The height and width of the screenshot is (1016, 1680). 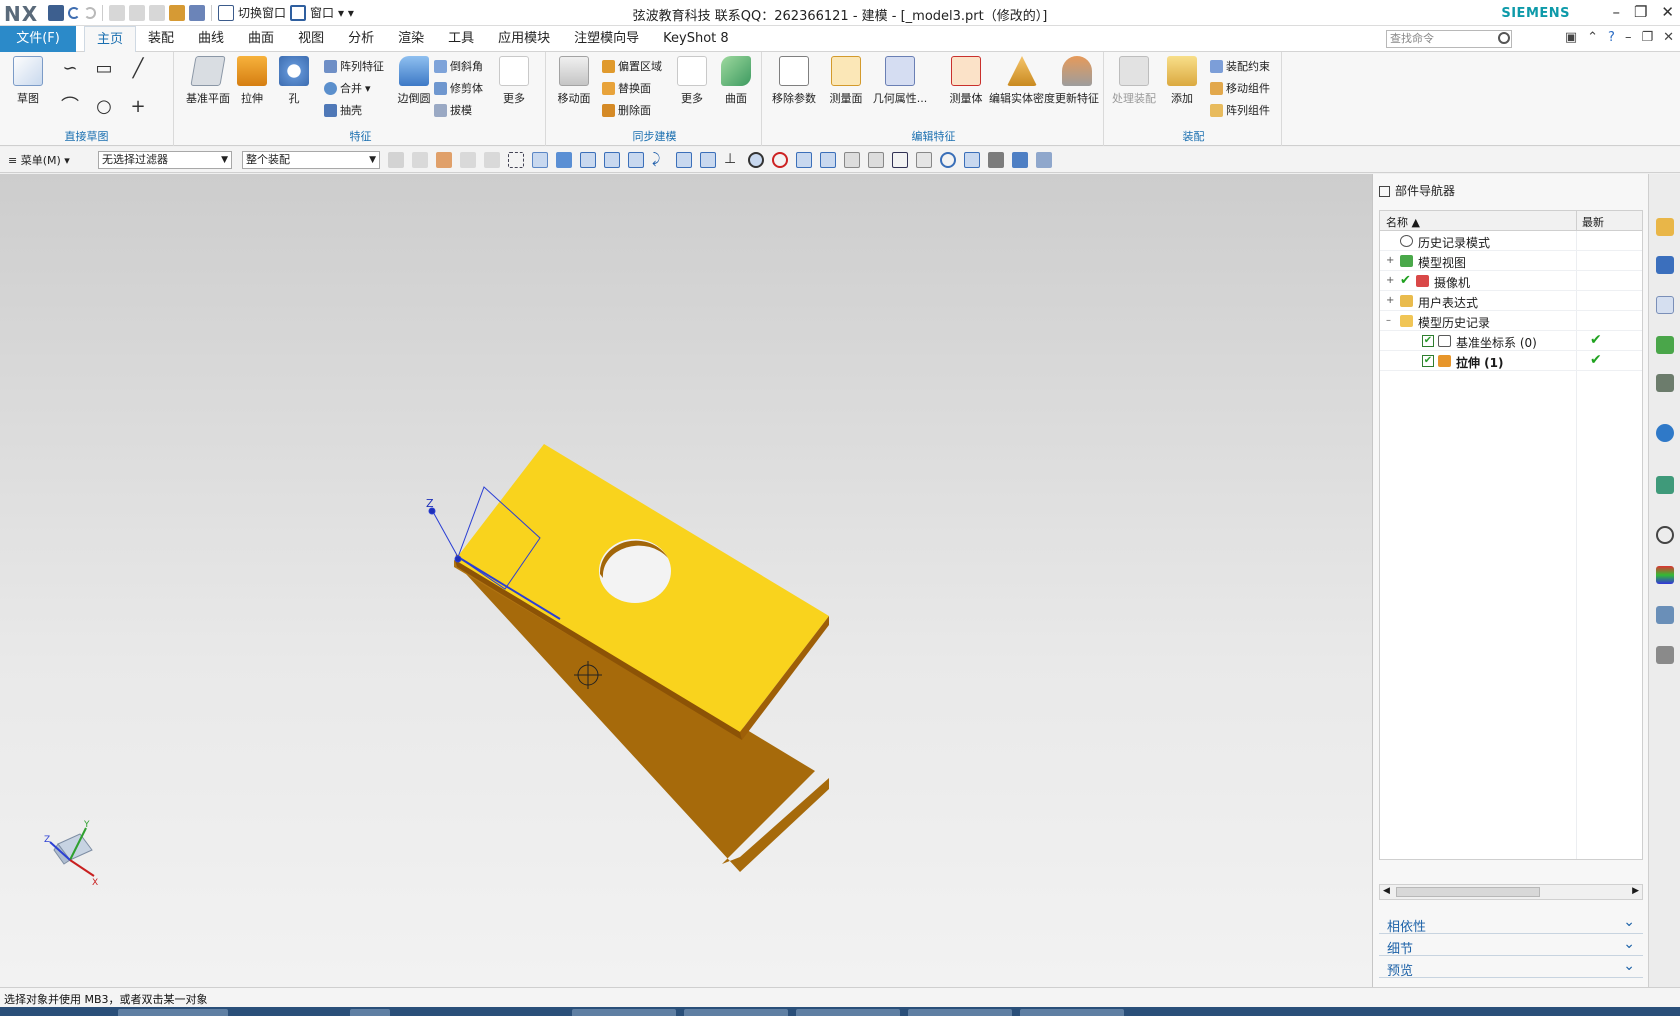 I want to click on chevron-down-icon: ▾, so click(x=368, y=88).